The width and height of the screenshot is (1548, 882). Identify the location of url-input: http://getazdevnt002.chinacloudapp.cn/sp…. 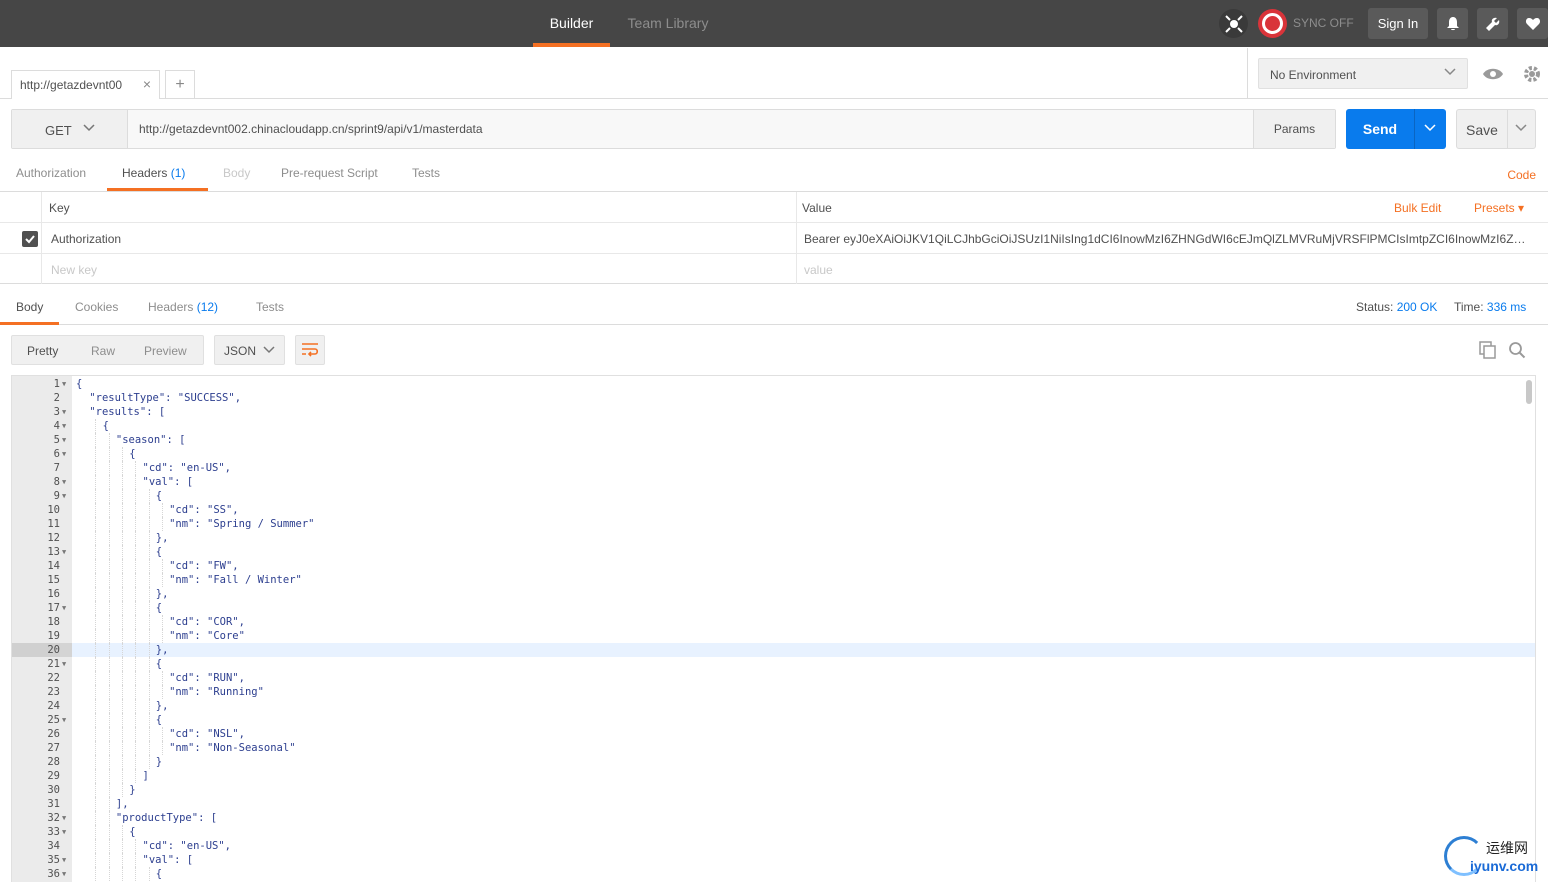
(691, 129).